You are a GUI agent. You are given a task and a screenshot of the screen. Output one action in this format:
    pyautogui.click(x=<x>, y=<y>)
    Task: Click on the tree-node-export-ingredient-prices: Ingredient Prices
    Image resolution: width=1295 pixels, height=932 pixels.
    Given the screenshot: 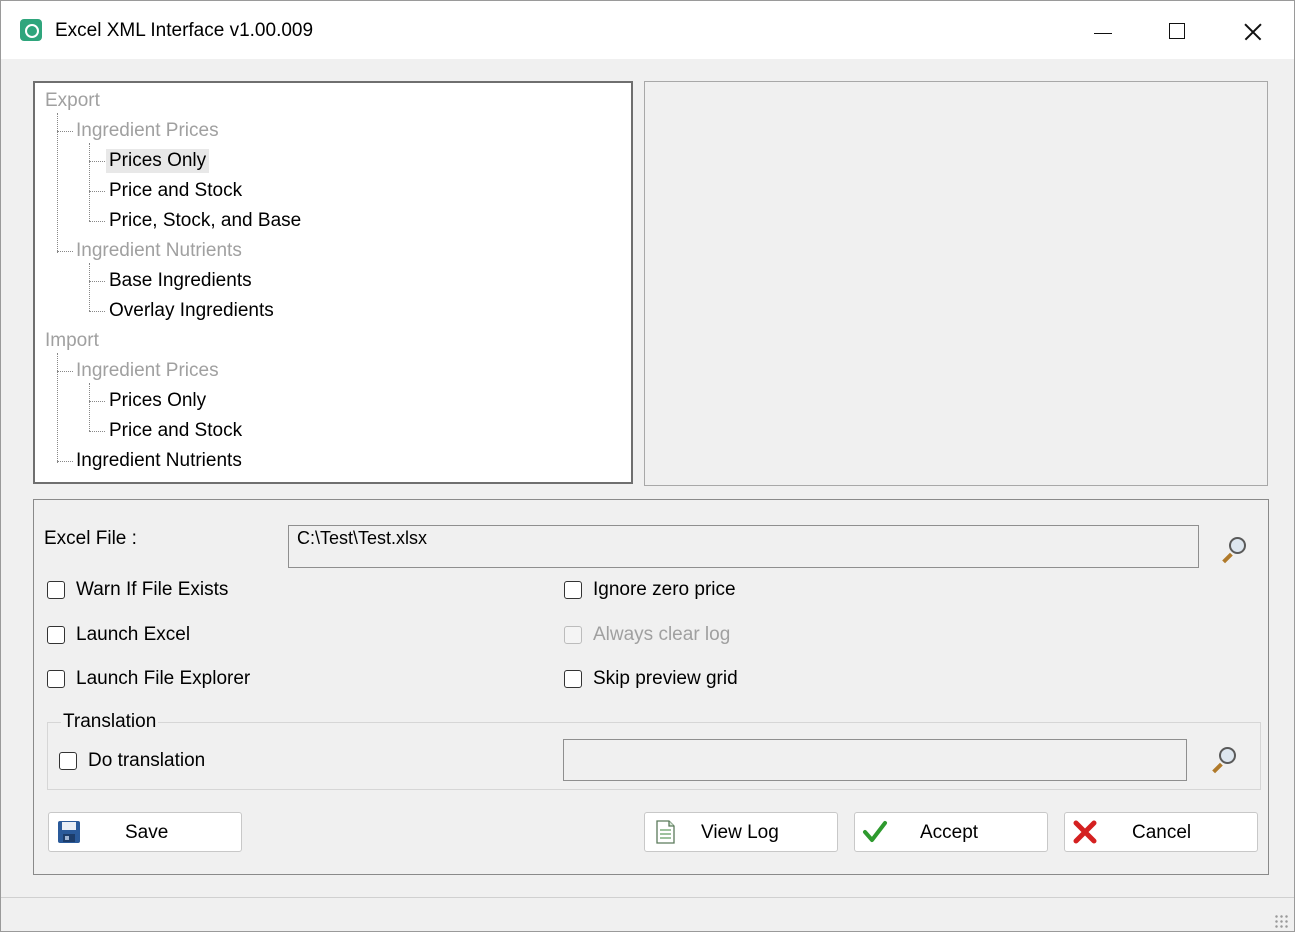 What is the action you would take?
    pyautogui.click(x=147, y=131)
    